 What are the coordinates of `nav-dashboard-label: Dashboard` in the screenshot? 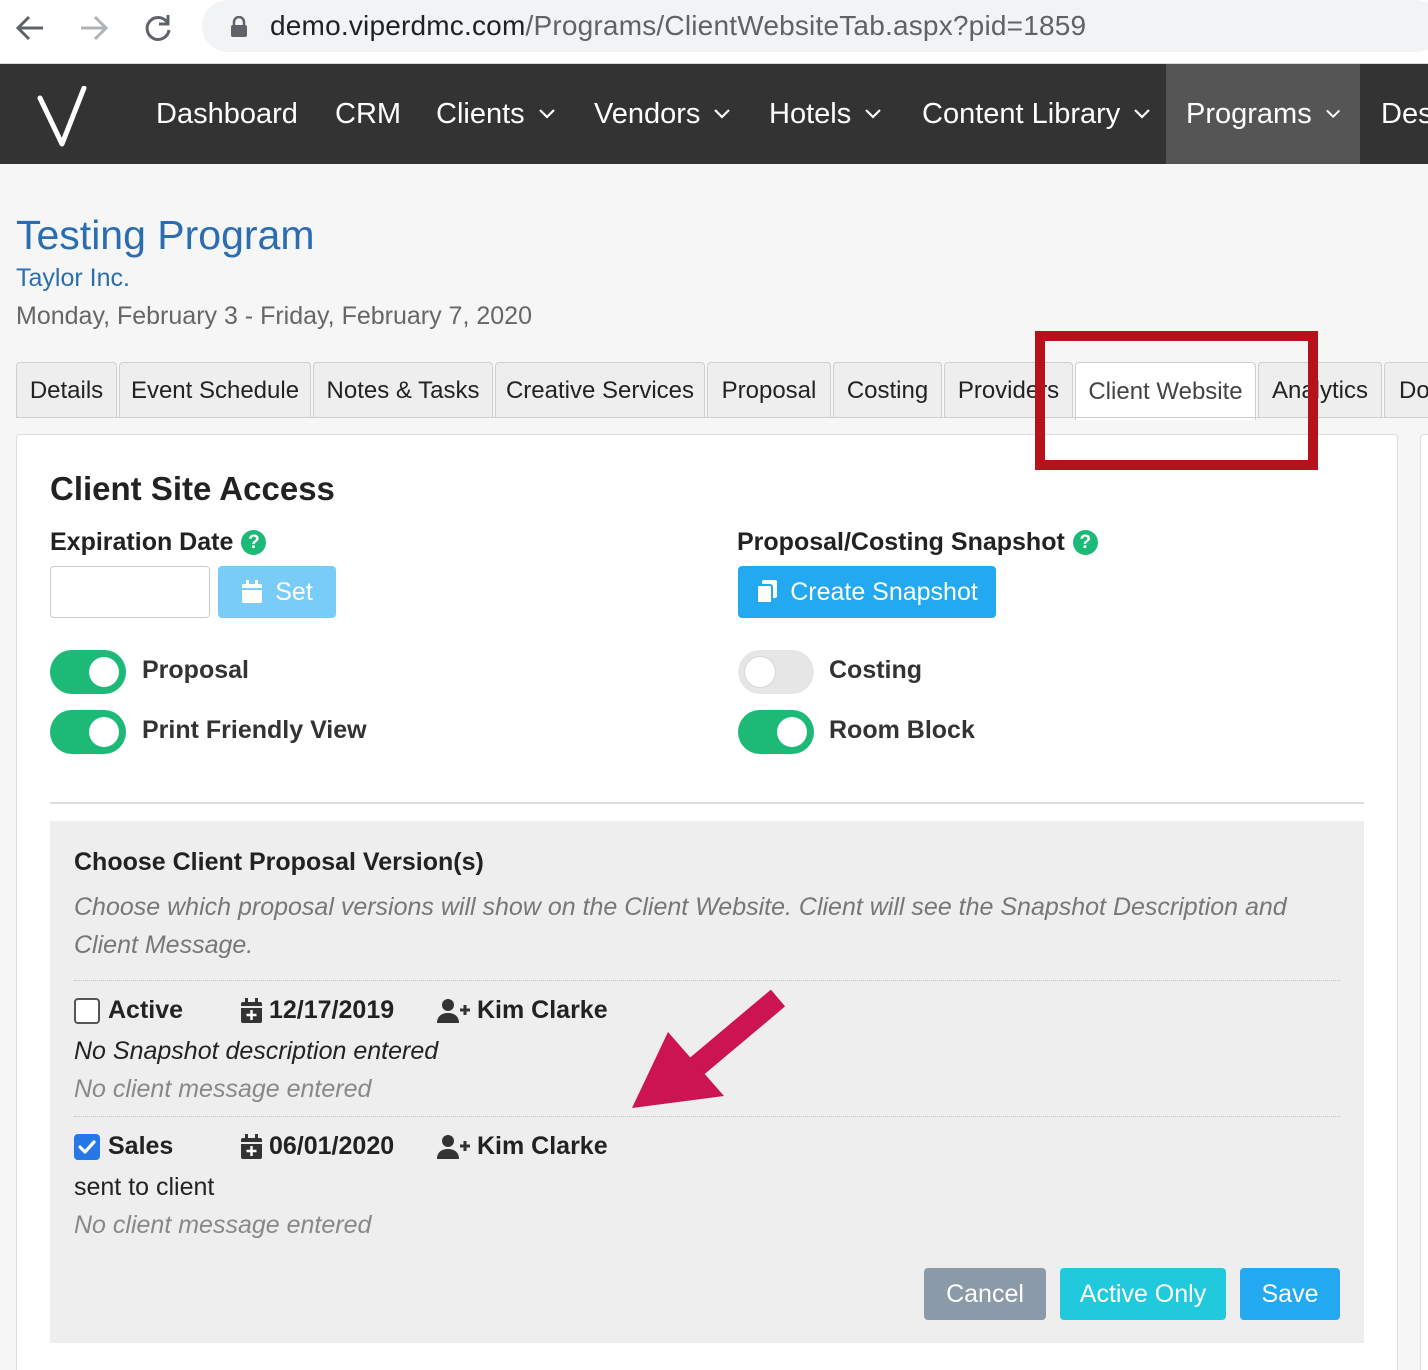 It's located at (227, 113).